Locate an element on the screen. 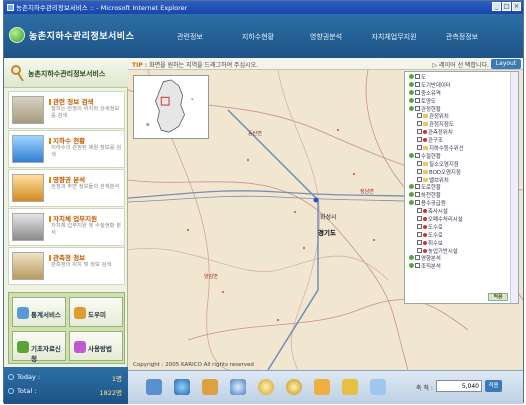  usage-guide-button: 사용방법 is located at coordinates (96, 346).